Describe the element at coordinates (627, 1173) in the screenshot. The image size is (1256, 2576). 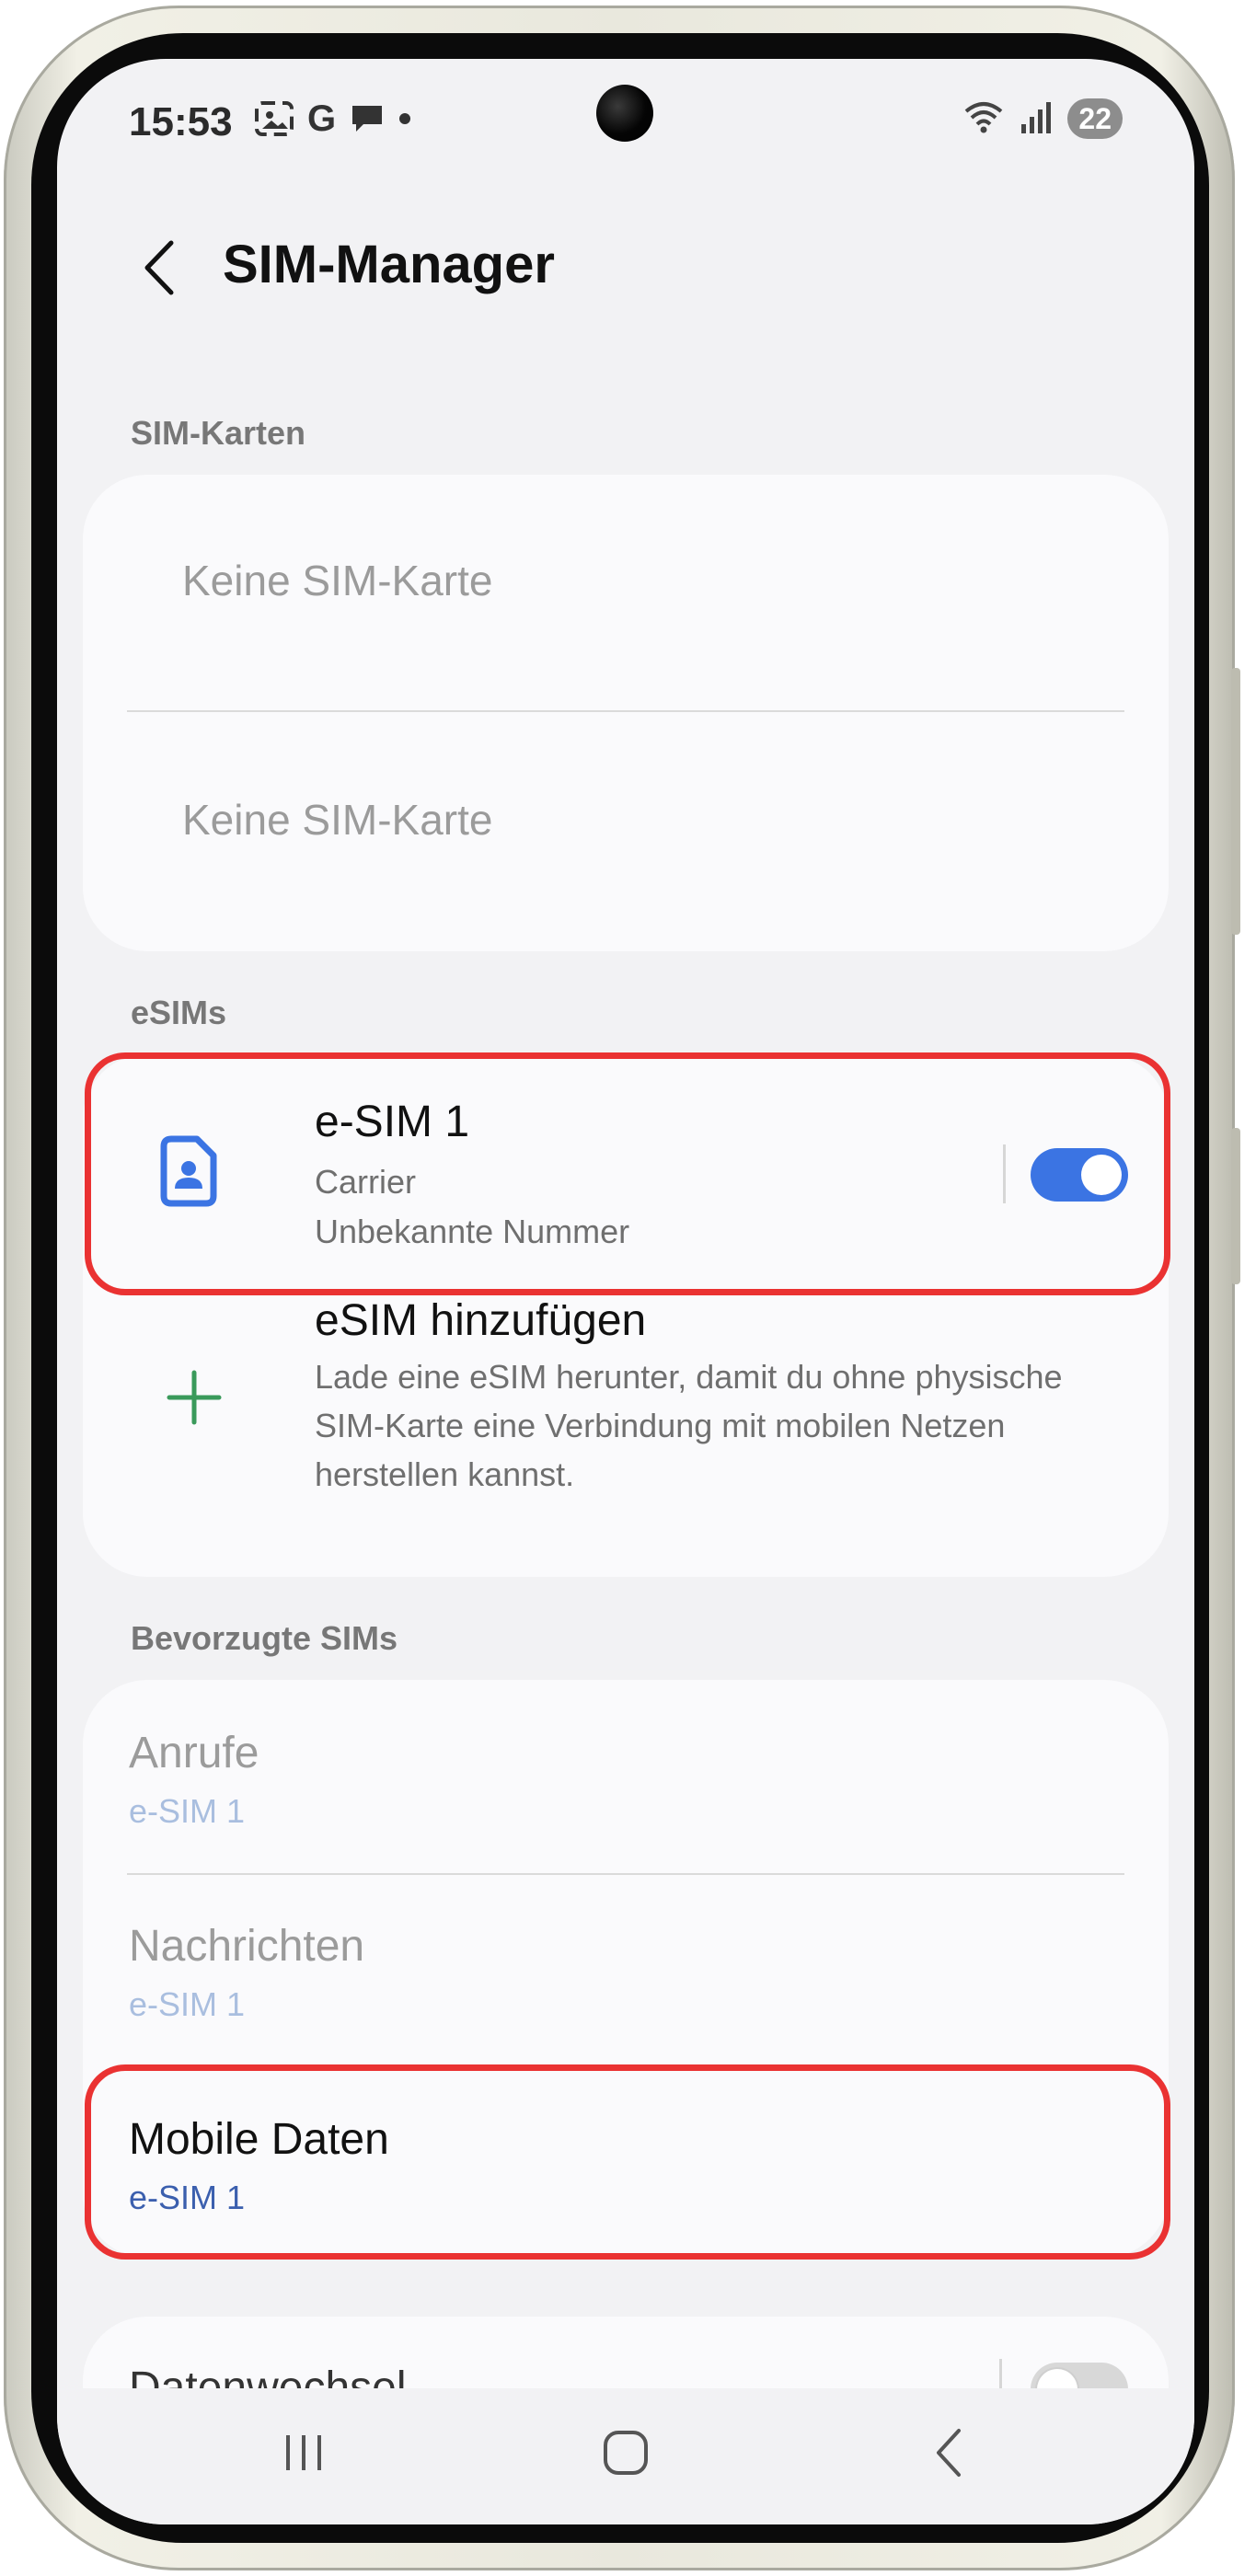
I see `highlight-esim1` at that location.